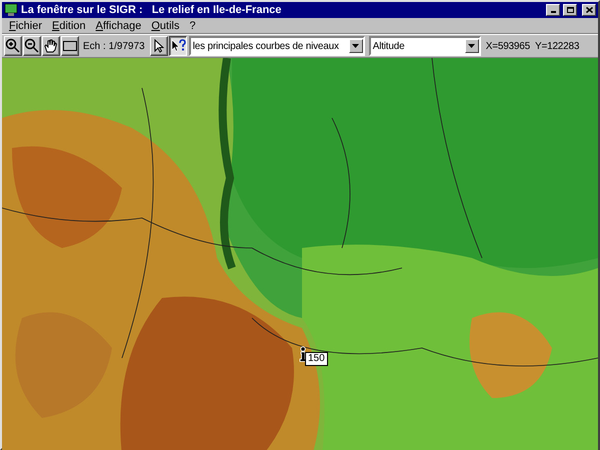  What do you see at coordinates (118, 26) in the screenshot?
I see `menu-item: Affichage` at bounding box center [118, 26].